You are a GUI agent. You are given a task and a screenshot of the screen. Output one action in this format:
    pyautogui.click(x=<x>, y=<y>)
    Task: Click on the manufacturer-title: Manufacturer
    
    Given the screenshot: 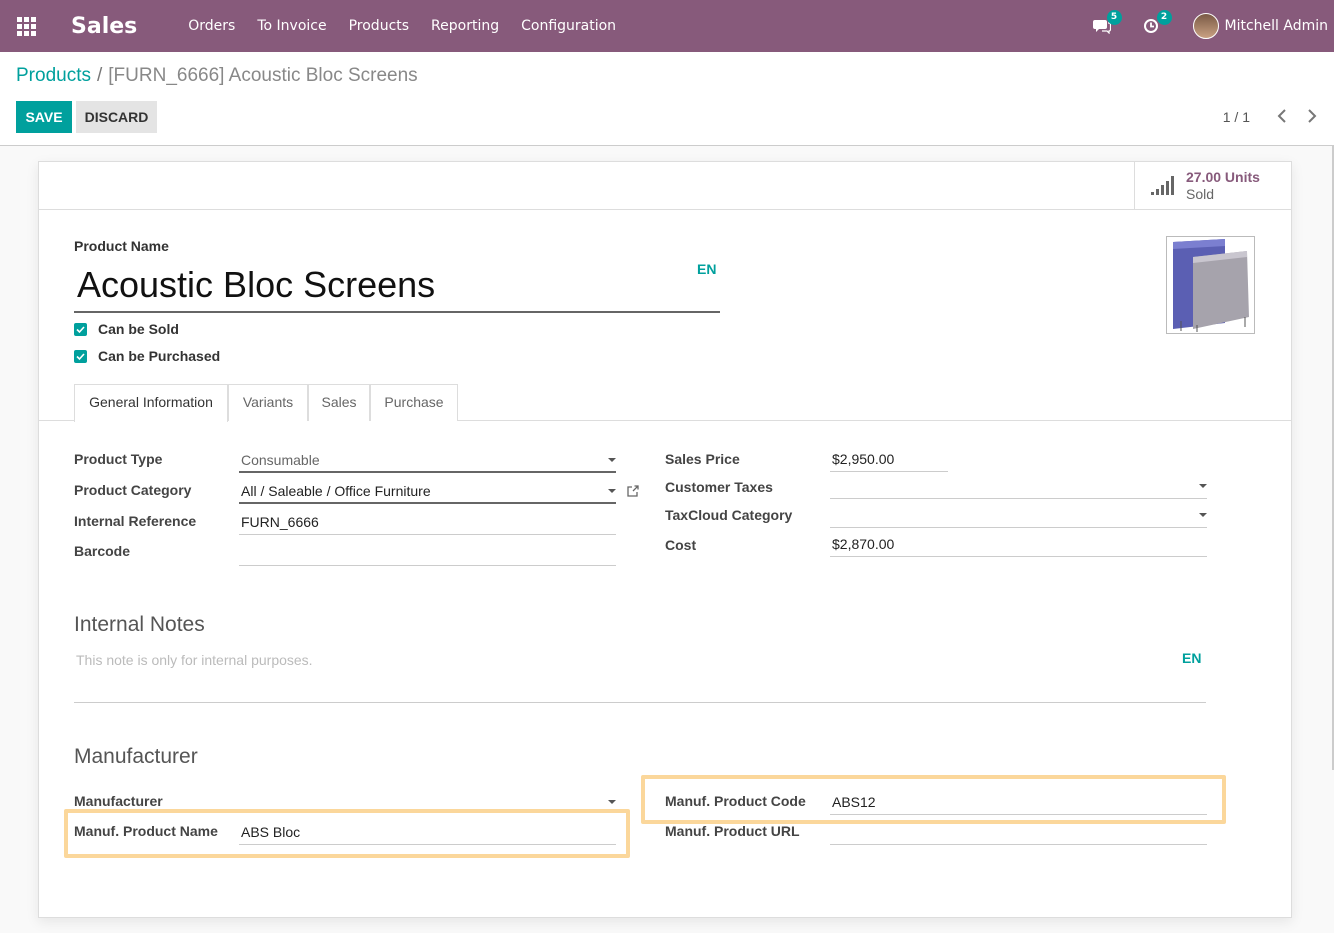 What is the action you would take?
    pyautogui.click(x=136, y=756)
    